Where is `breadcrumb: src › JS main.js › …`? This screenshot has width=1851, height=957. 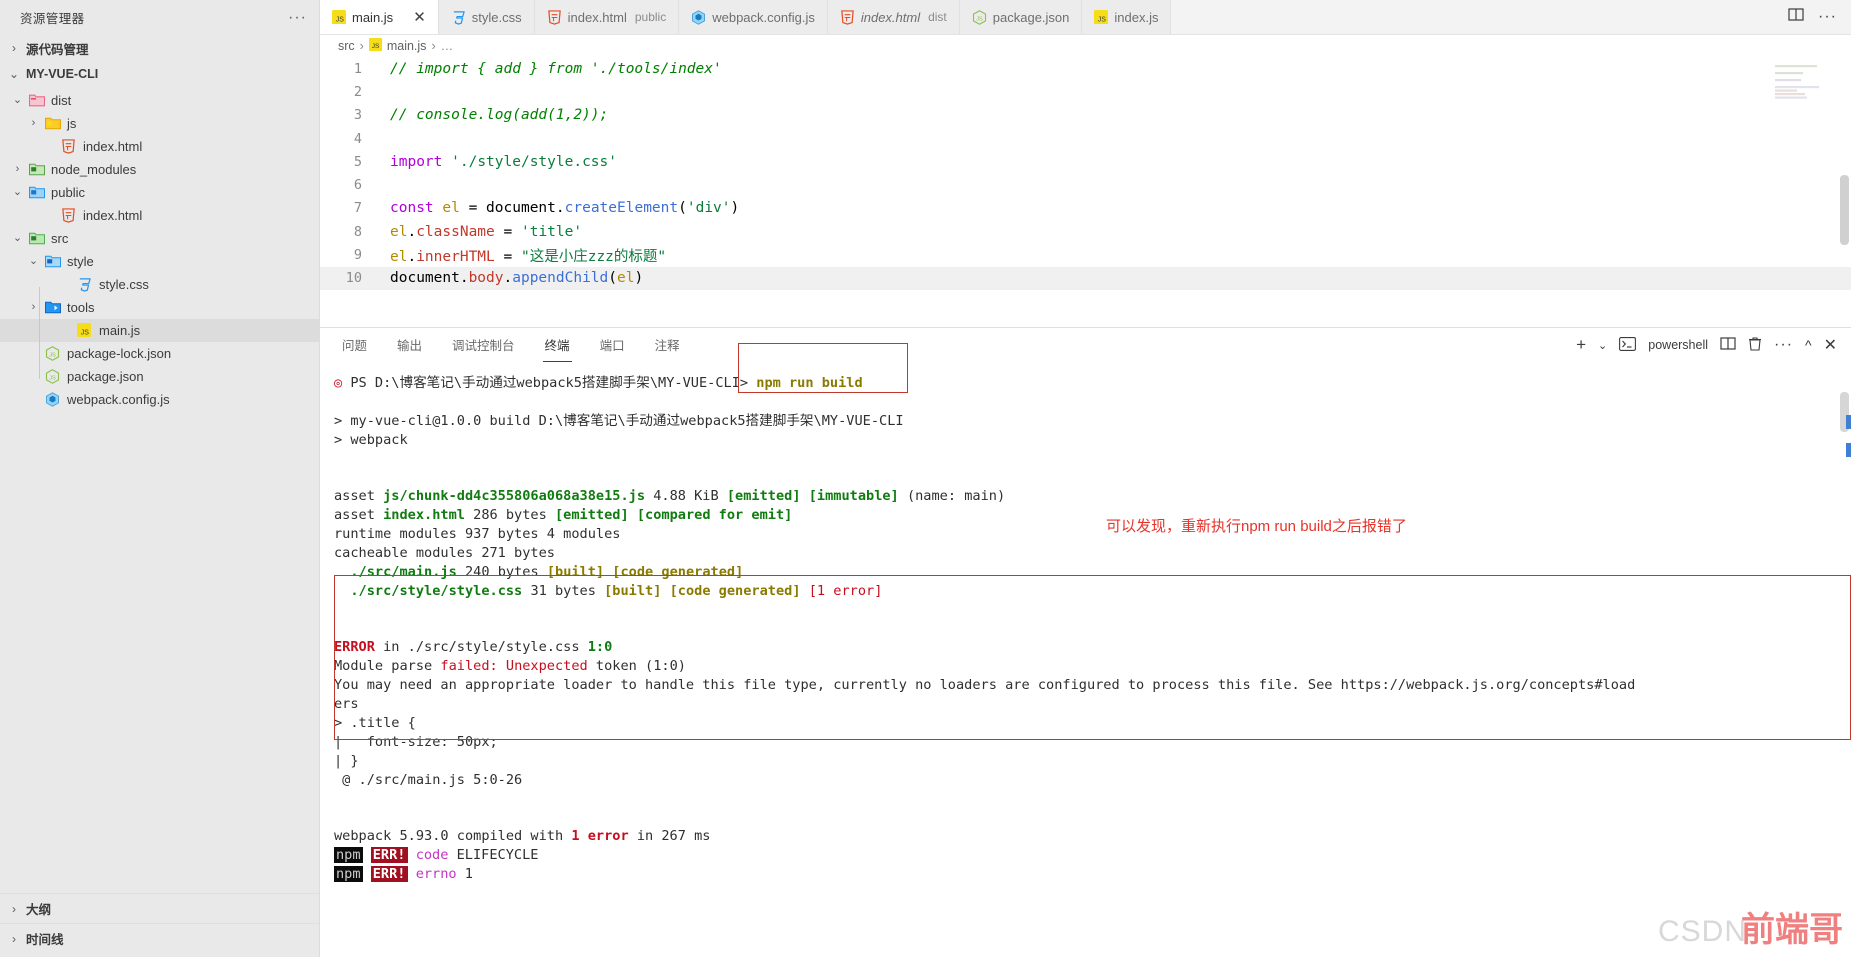 breadcrumb: src › JS main.js › … is located at coordinates (1085, 46).